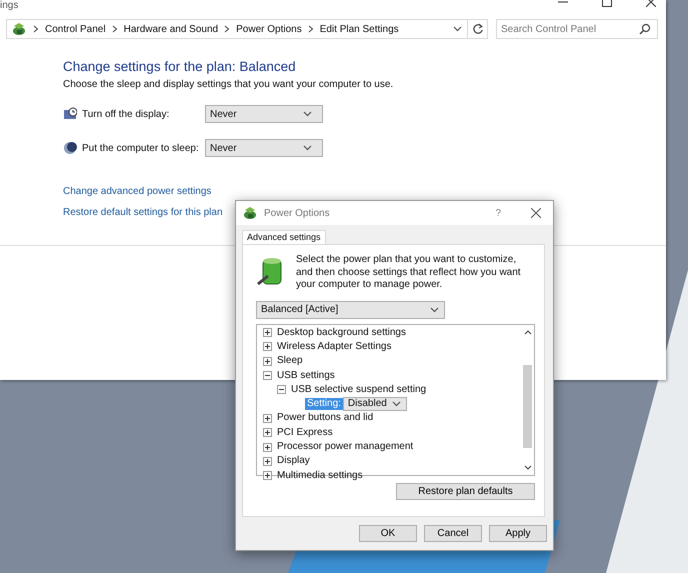  Describe the element at coordinates (389, 418) in the screenshot. I see `tree-item: Power buttons and lid` at that location.